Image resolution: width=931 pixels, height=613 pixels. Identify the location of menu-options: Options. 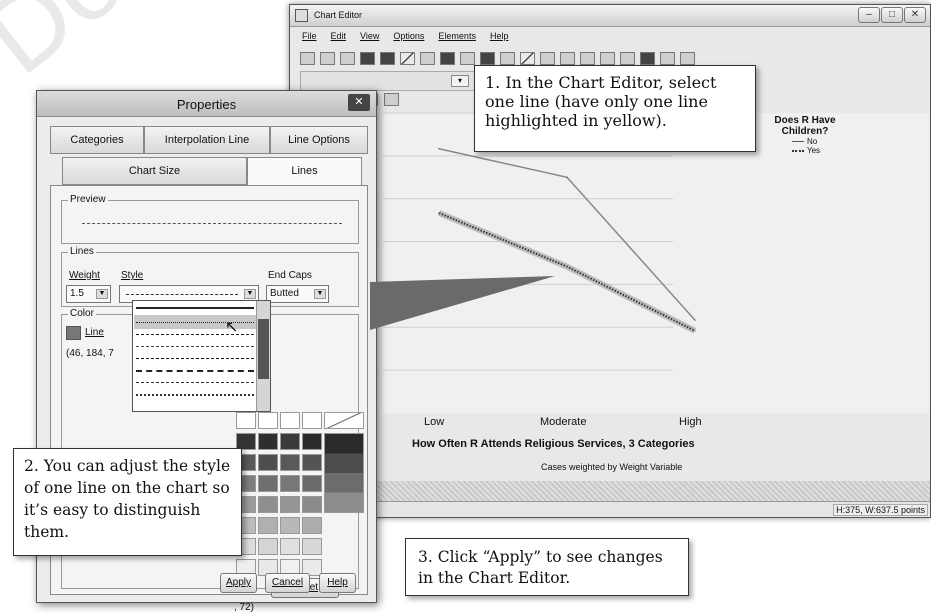
(408, 38).